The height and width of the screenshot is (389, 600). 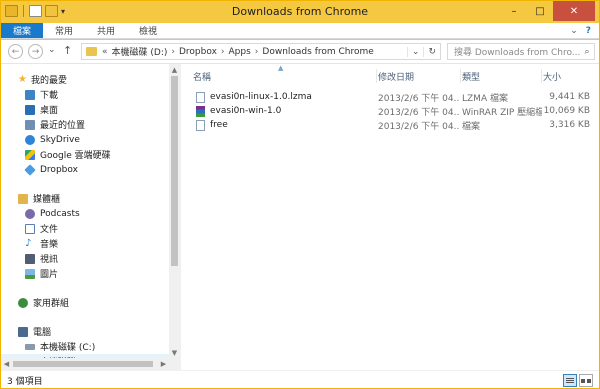 I want to click on generic-file-icon, so click(x=200, y=125).